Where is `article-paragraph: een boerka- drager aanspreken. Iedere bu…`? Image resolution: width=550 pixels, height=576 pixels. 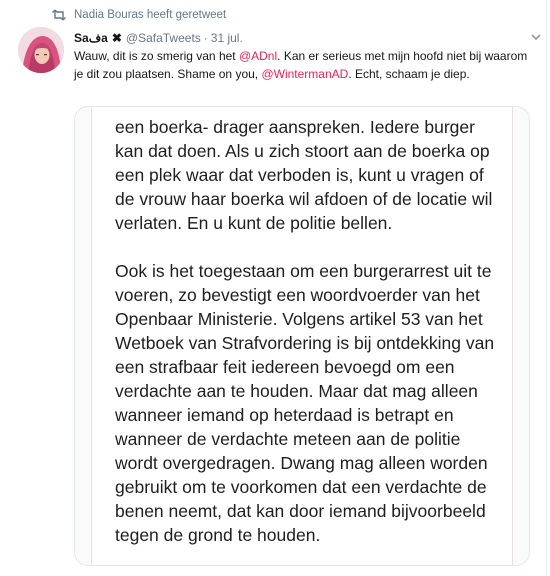 article-paragraph: een boerka- drager aanspreken. Iedere bu… is located at coordinates (304, 175).